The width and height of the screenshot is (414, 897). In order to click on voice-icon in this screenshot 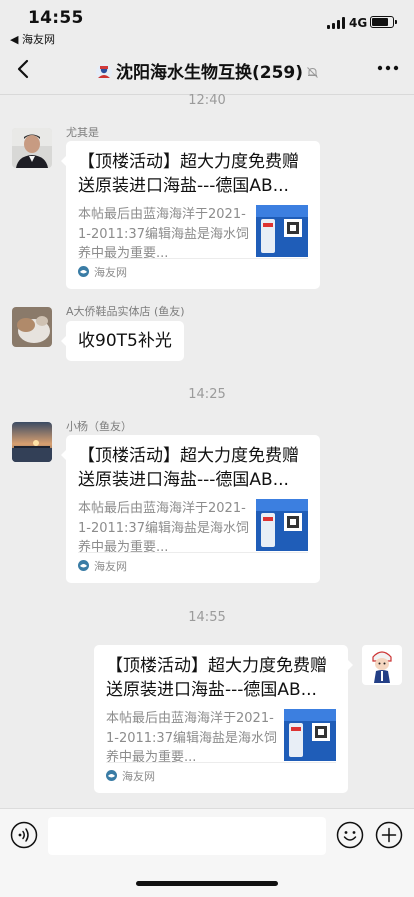, I will do `click(24, 835)`.